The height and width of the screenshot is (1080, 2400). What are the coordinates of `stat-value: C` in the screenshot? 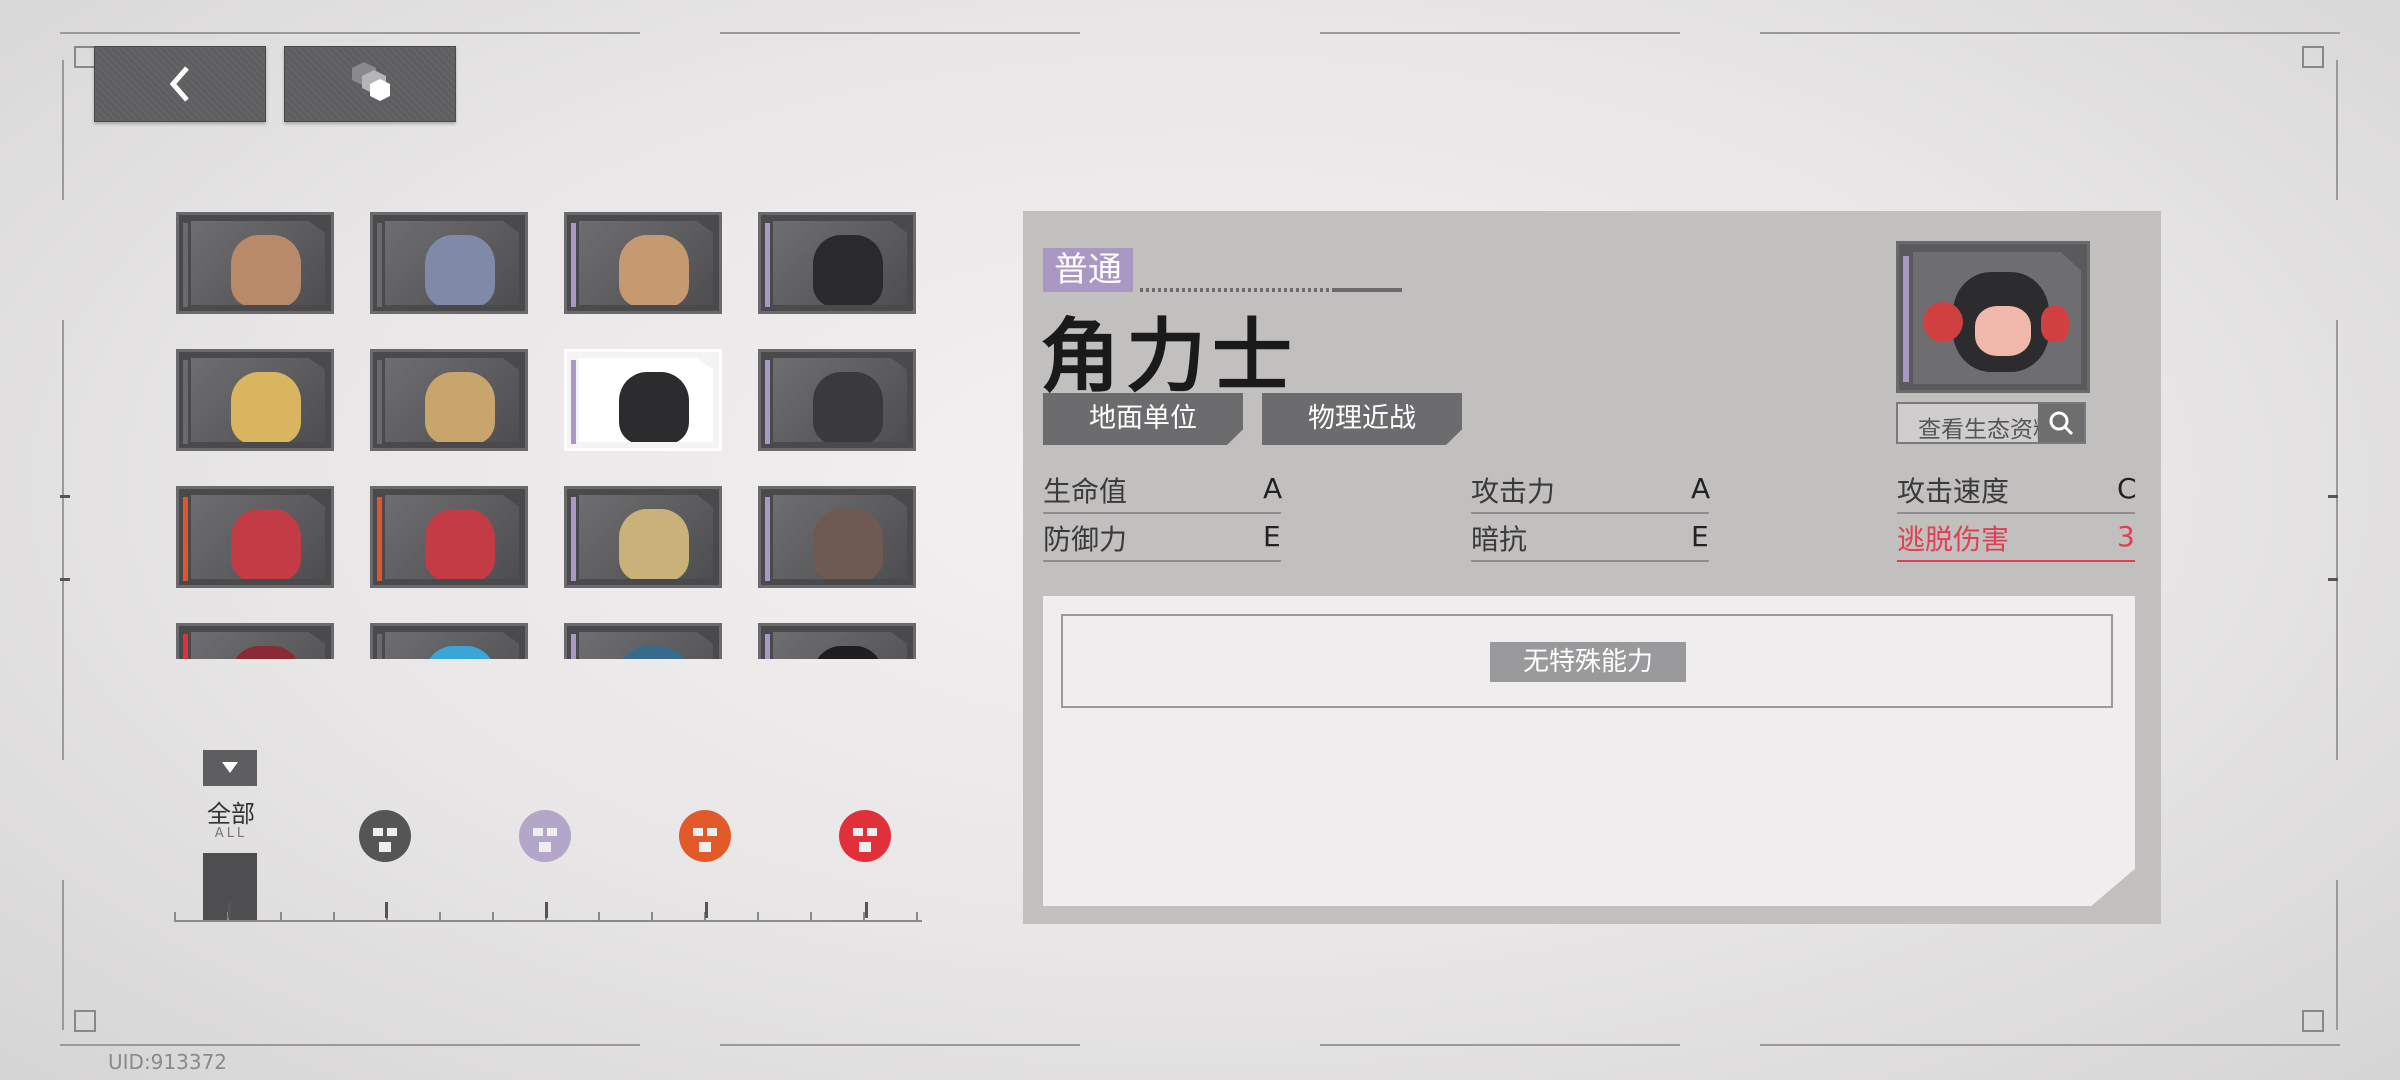 It's located at (2127, 488).